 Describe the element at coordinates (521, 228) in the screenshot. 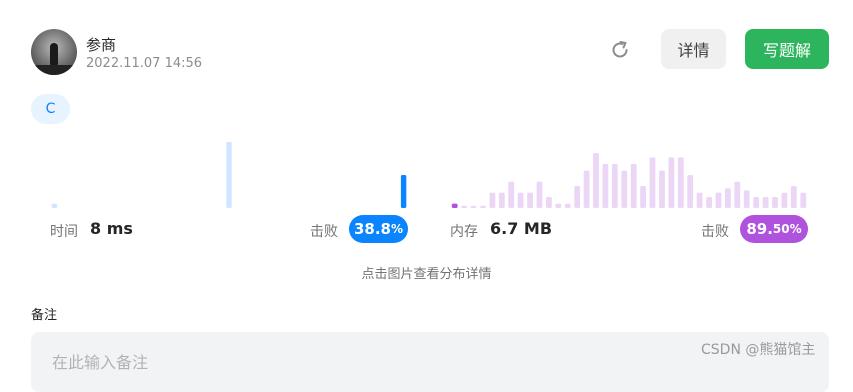

I see `memory-value: 6.7 MB` at that location.